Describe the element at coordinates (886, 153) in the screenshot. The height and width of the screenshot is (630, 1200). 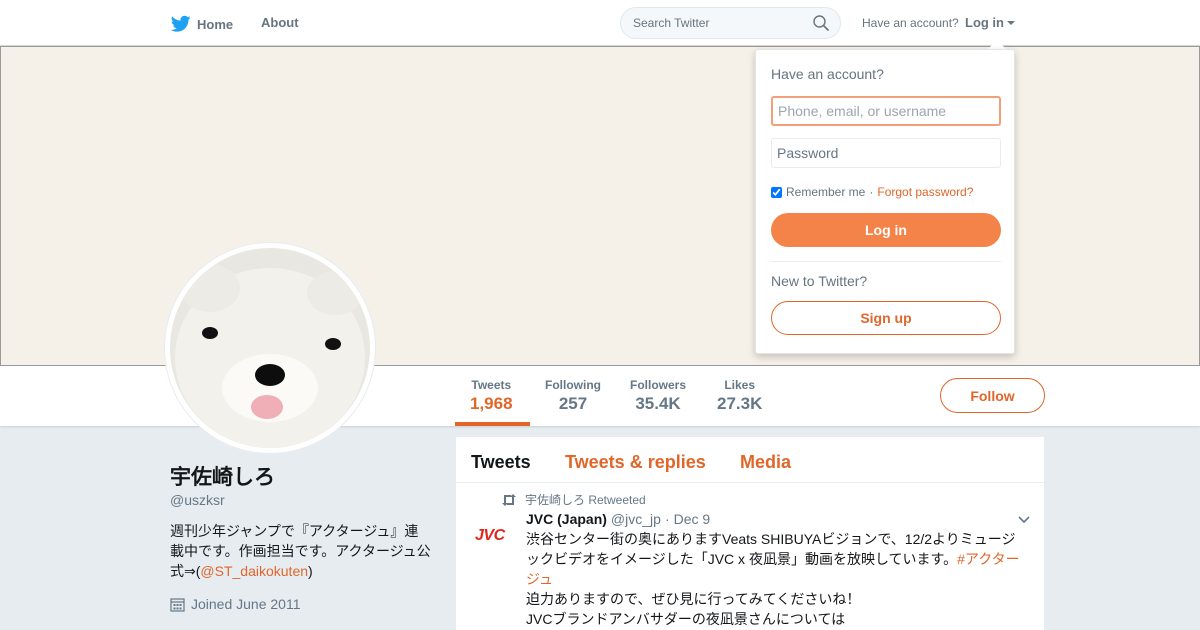
I see `password-field` at that location.